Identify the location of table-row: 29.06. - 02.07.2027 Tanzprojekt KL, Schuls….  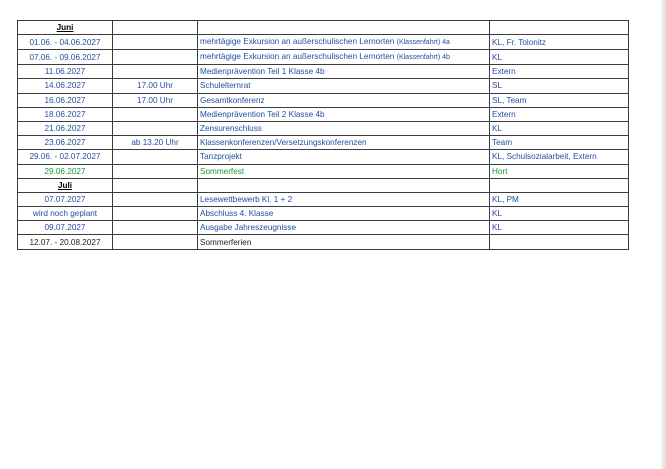
(323, 157).